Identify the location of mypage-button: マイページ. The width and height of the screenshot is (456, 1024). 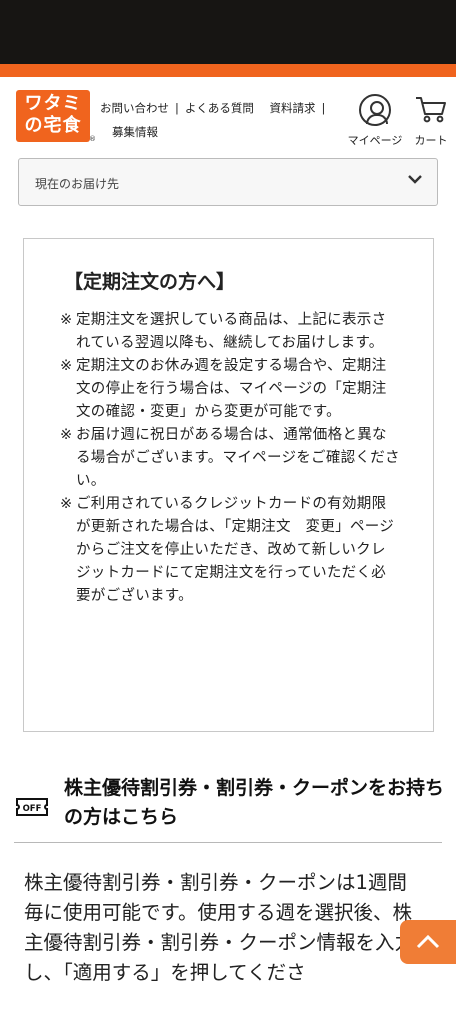
(375, 121).